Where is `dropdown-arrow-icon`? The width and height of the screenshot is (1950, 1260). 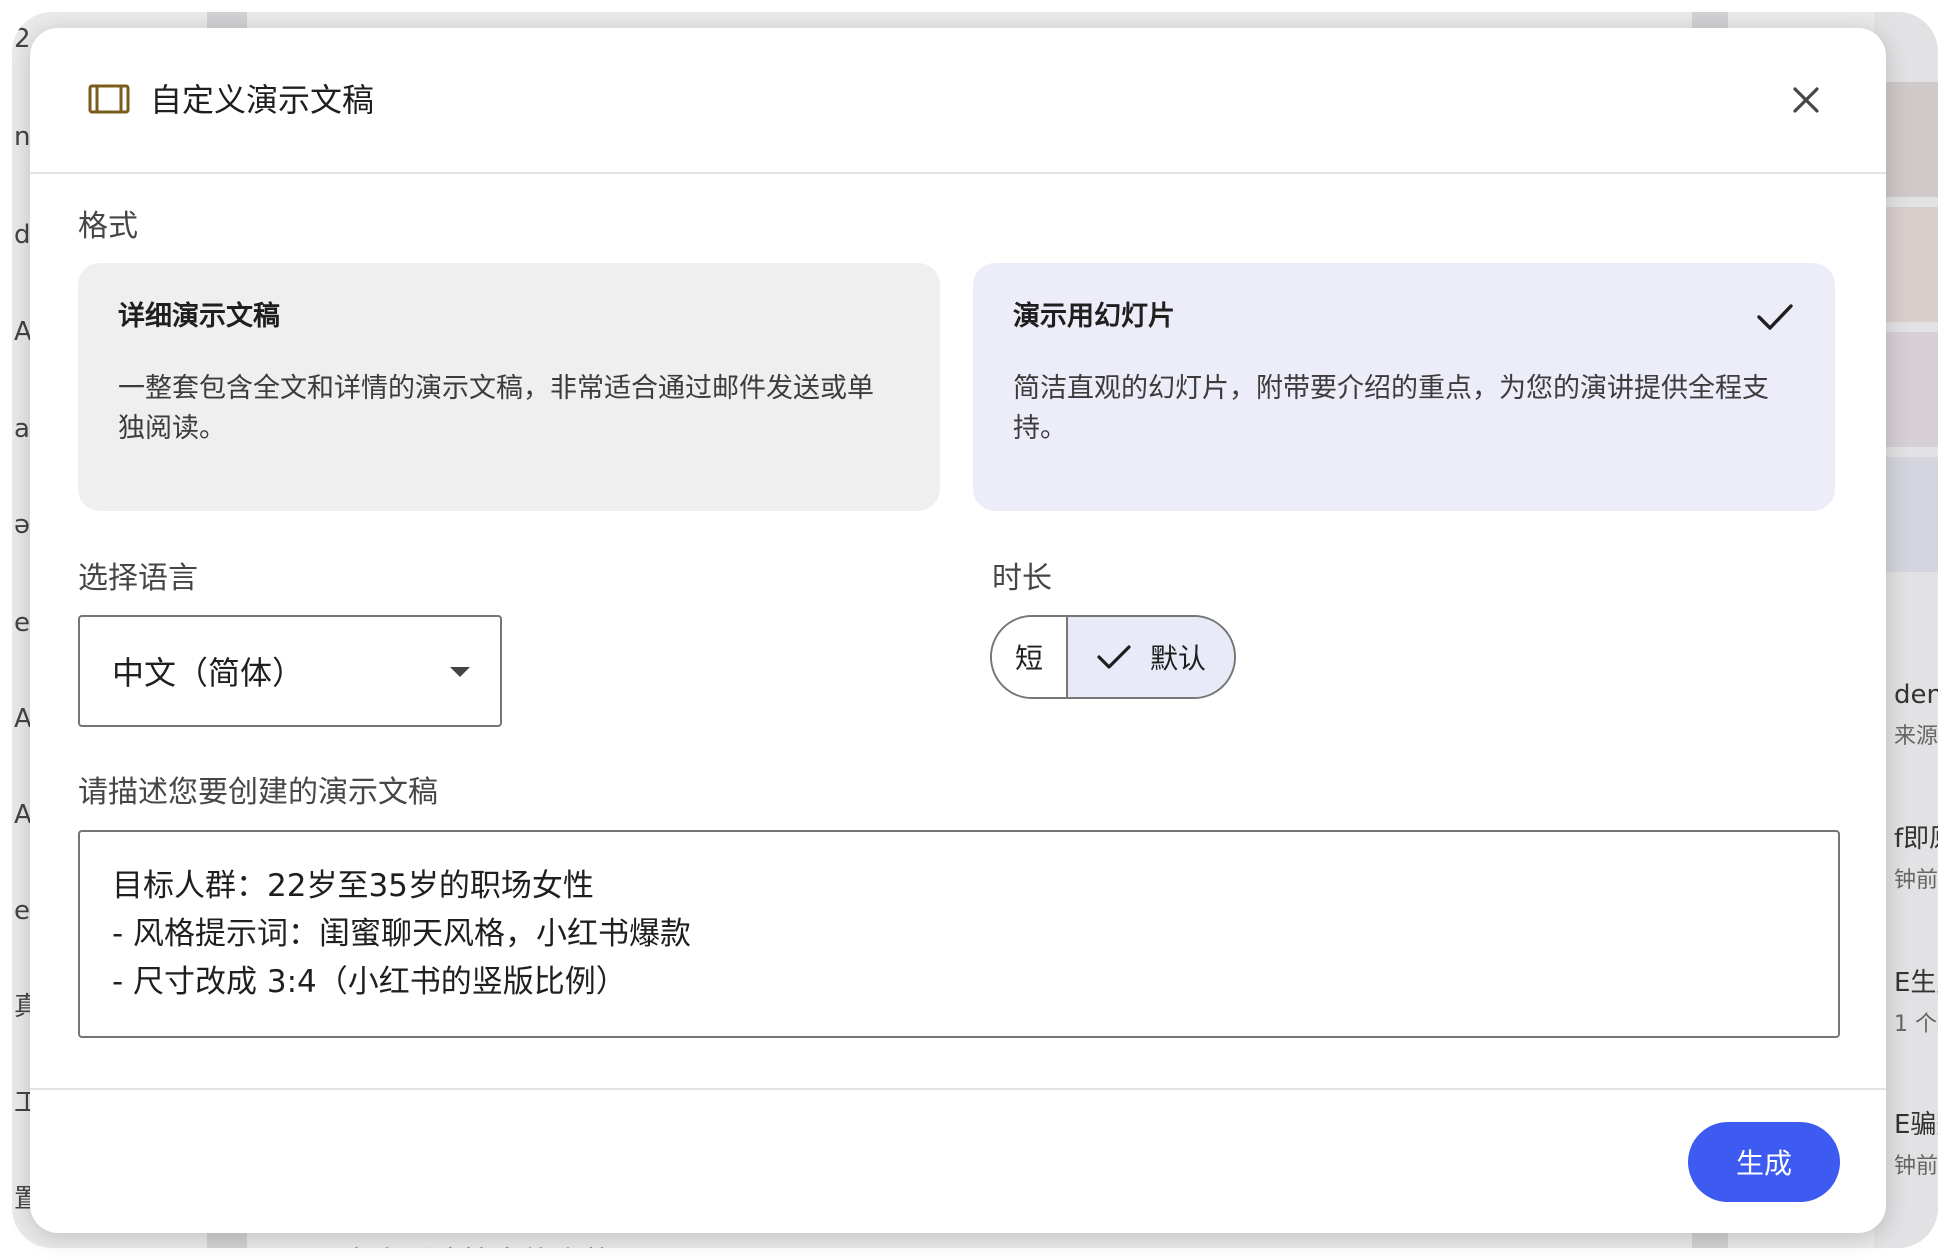 dropdown-arrow-icon is located at coordinates (460, 672).